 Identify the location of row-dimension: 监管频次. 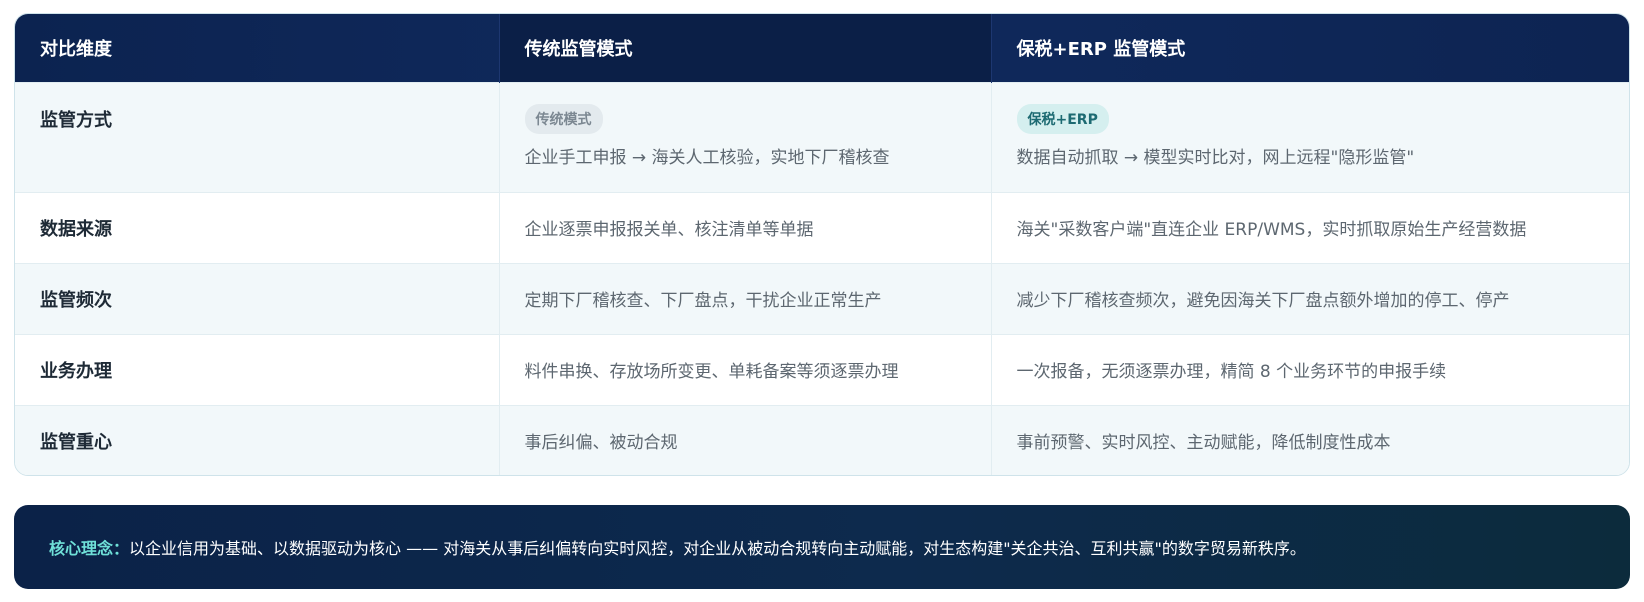
(76, 300).